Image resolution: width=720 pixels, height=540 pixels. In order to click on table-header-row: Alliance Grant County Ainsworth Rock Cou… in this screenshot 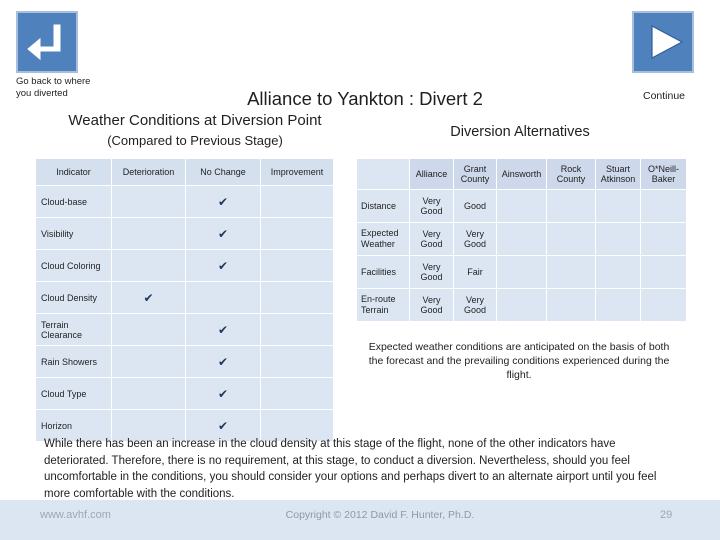, I will do `click(521, 174)`.